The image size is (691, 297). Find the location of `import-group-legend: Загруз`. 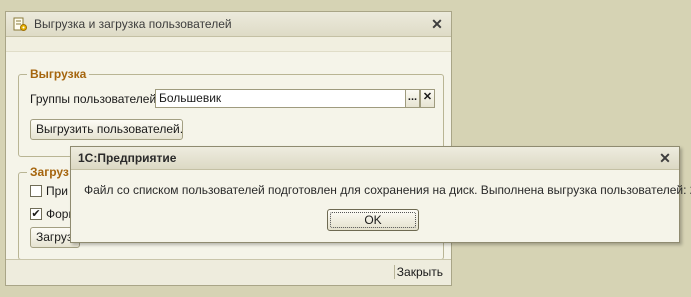

import-group-legend: Загруз is located at coordinates (49, 172).